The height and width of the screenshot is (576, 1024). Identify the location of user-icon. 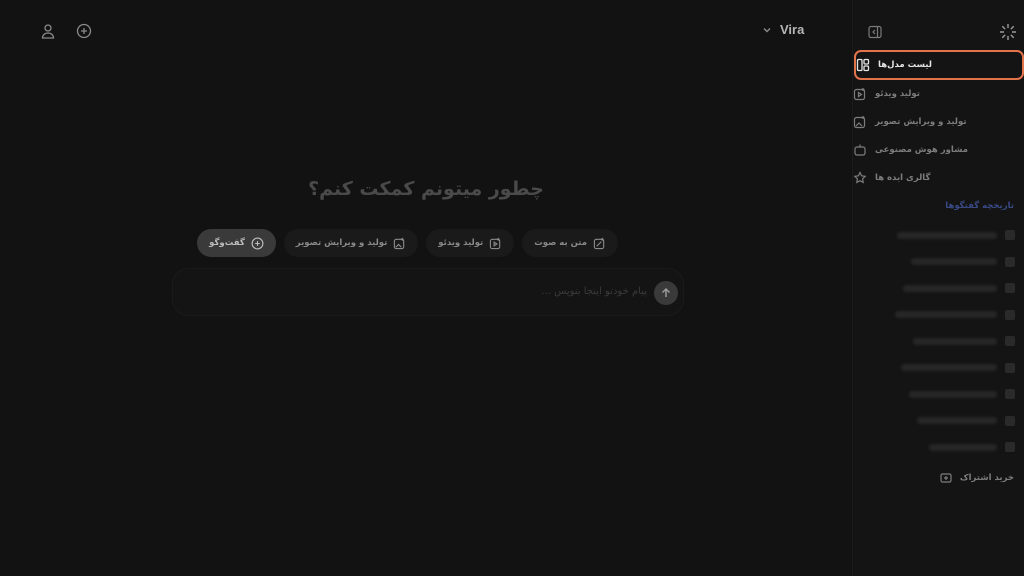
(48, 31).